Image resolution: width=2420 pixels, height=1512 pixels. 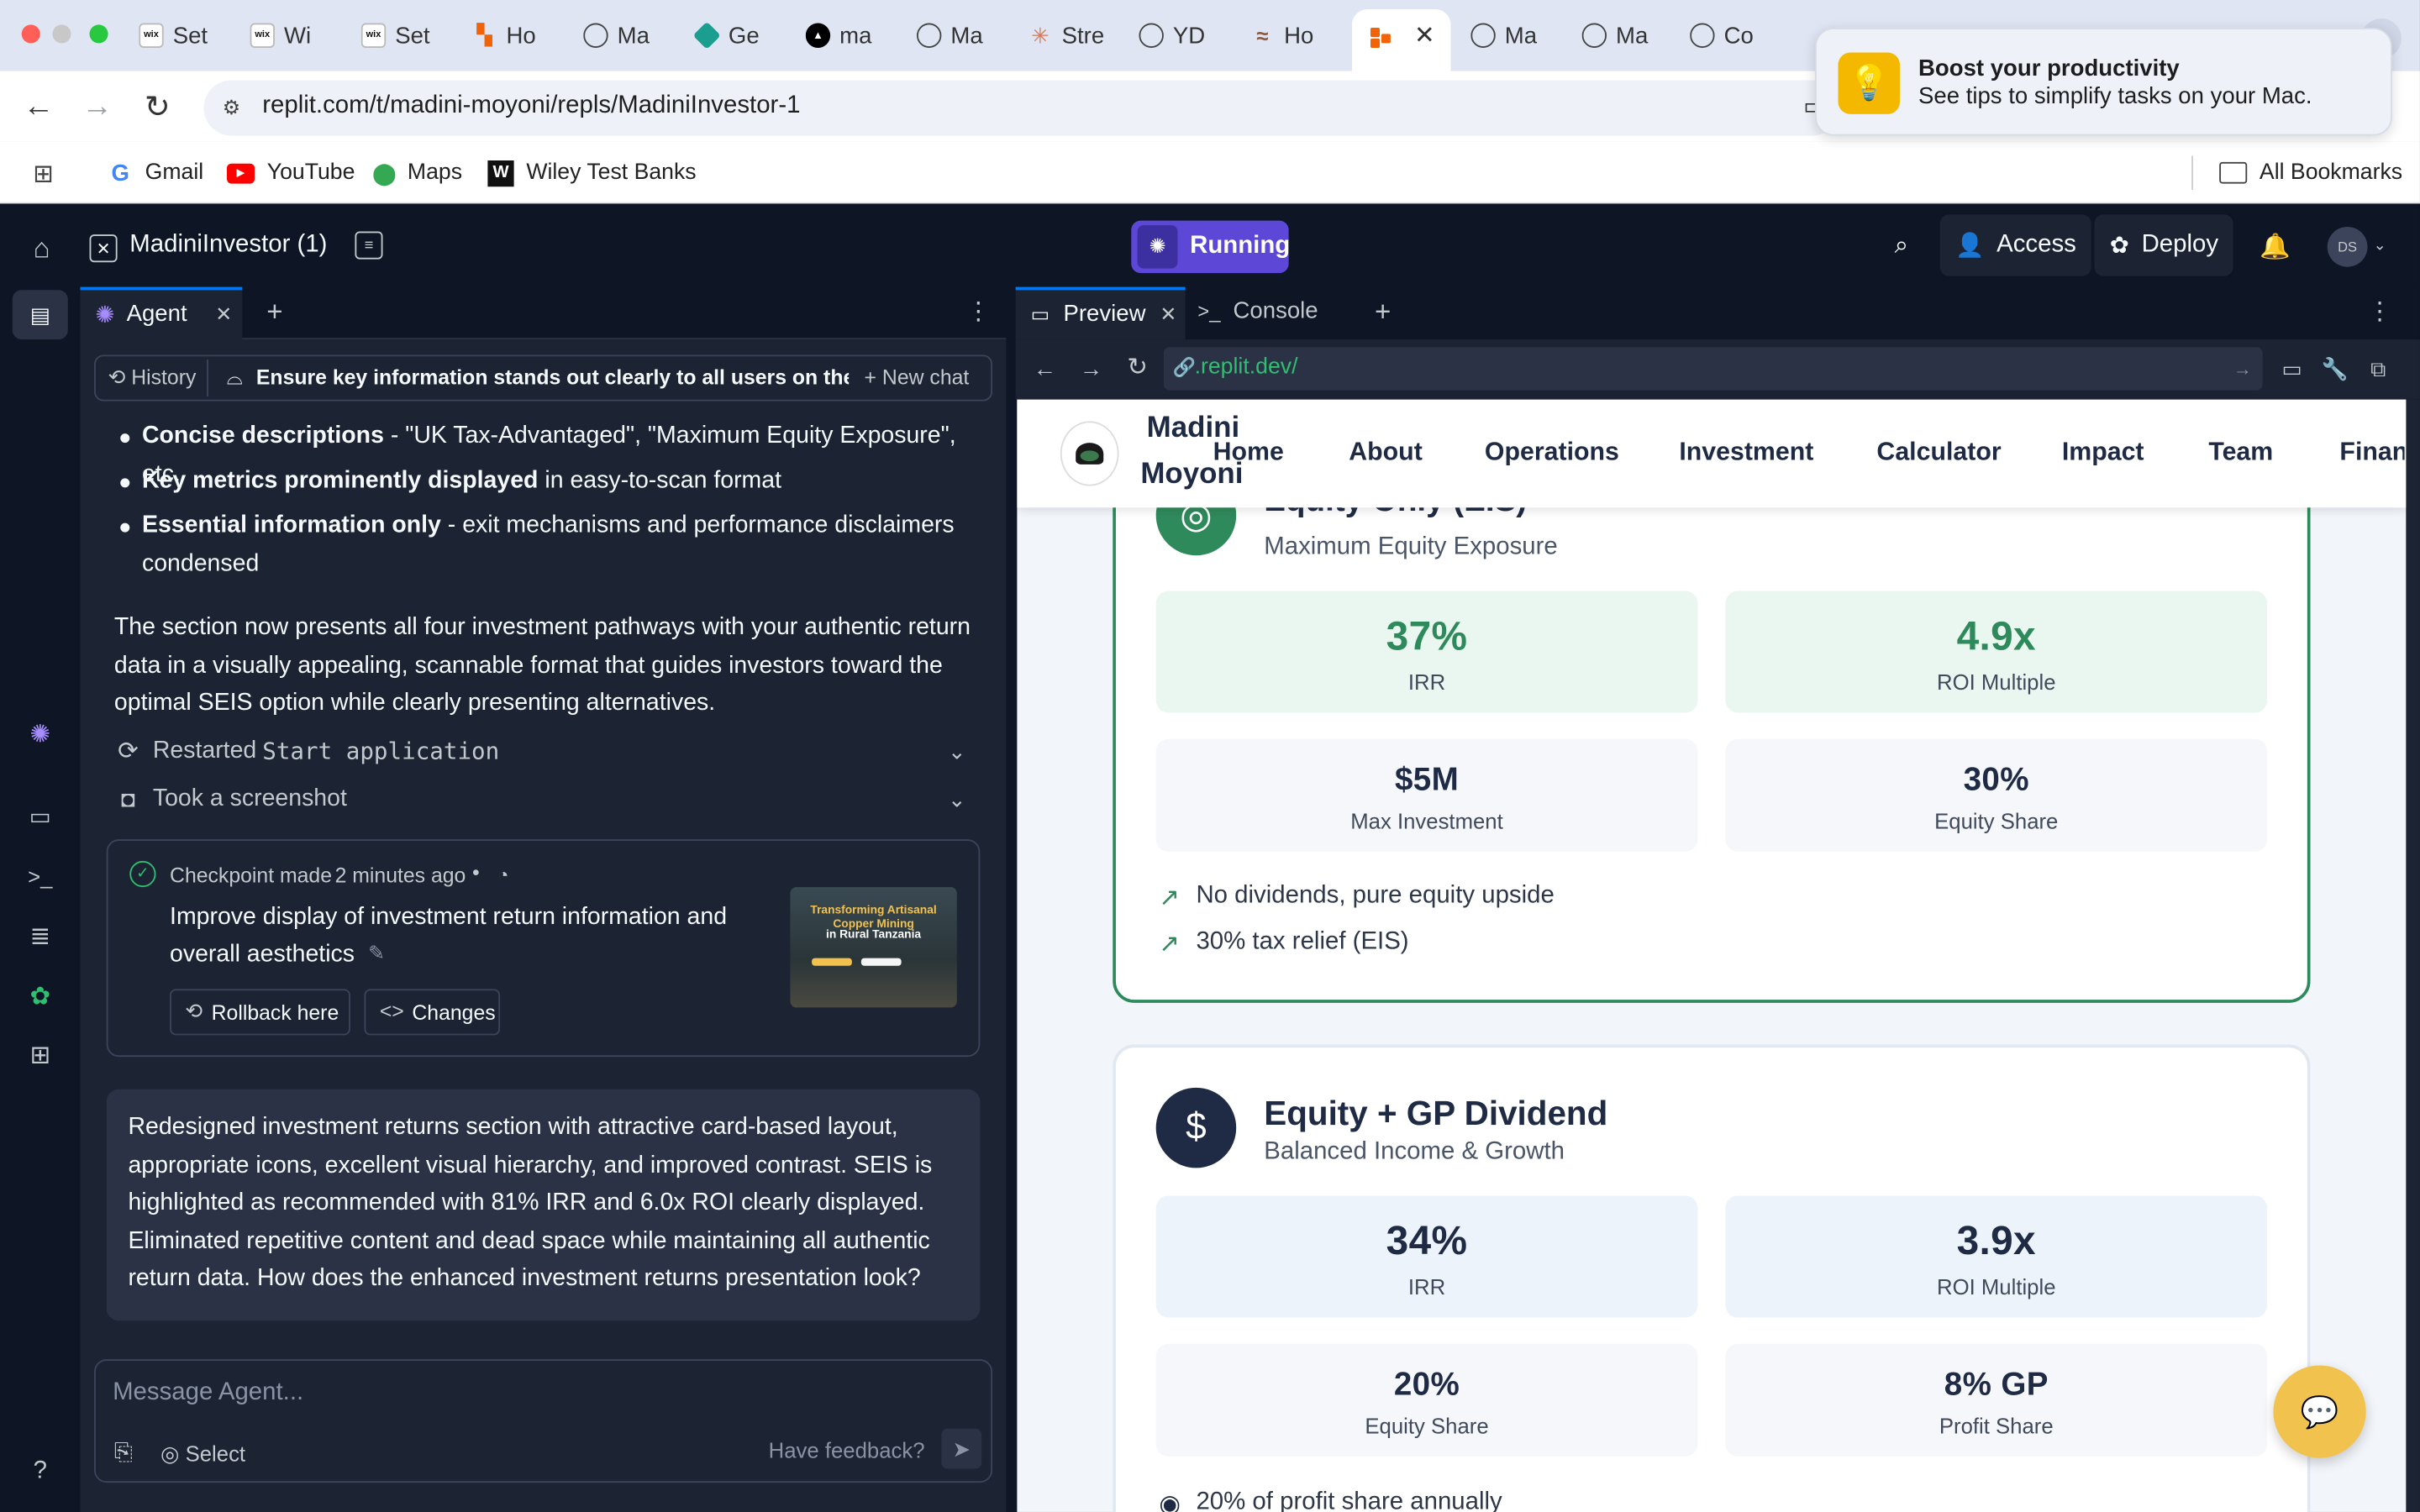 What do you see at coordinates (300, 36) in the screenshot?
I see `browser-tab: wix Wi` at bounding box center [300, 36].